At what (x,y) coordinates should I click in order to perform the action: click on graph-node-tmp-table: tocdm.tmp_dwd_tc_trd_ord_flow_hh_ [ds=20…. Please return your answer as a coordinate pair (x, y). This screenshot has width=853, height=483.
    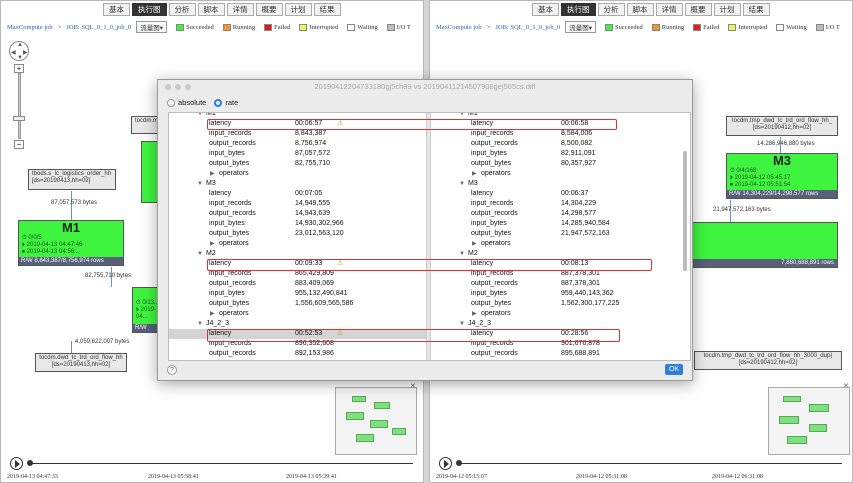
    Looking at the image, I should click on (782, 126).